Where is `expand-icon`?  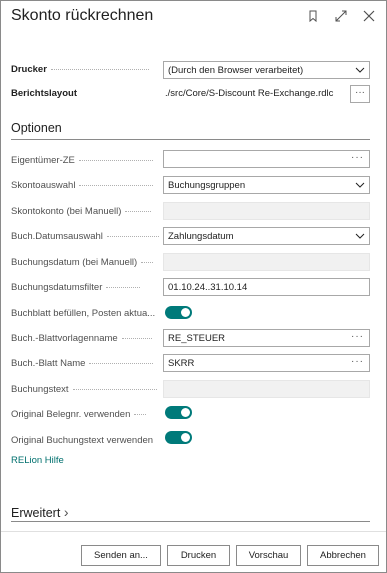 expand-icon is located at coordinates (341, 16).